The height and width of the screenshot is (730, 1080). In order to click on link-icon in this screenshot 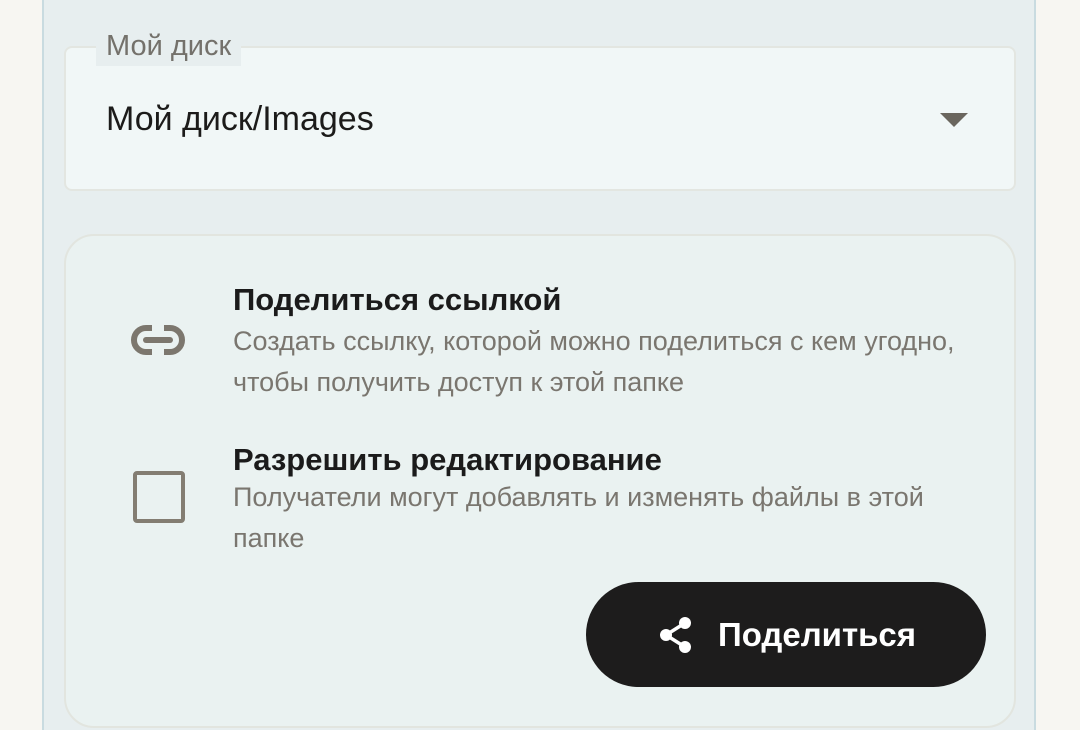, I will do `click(158, 340)`.